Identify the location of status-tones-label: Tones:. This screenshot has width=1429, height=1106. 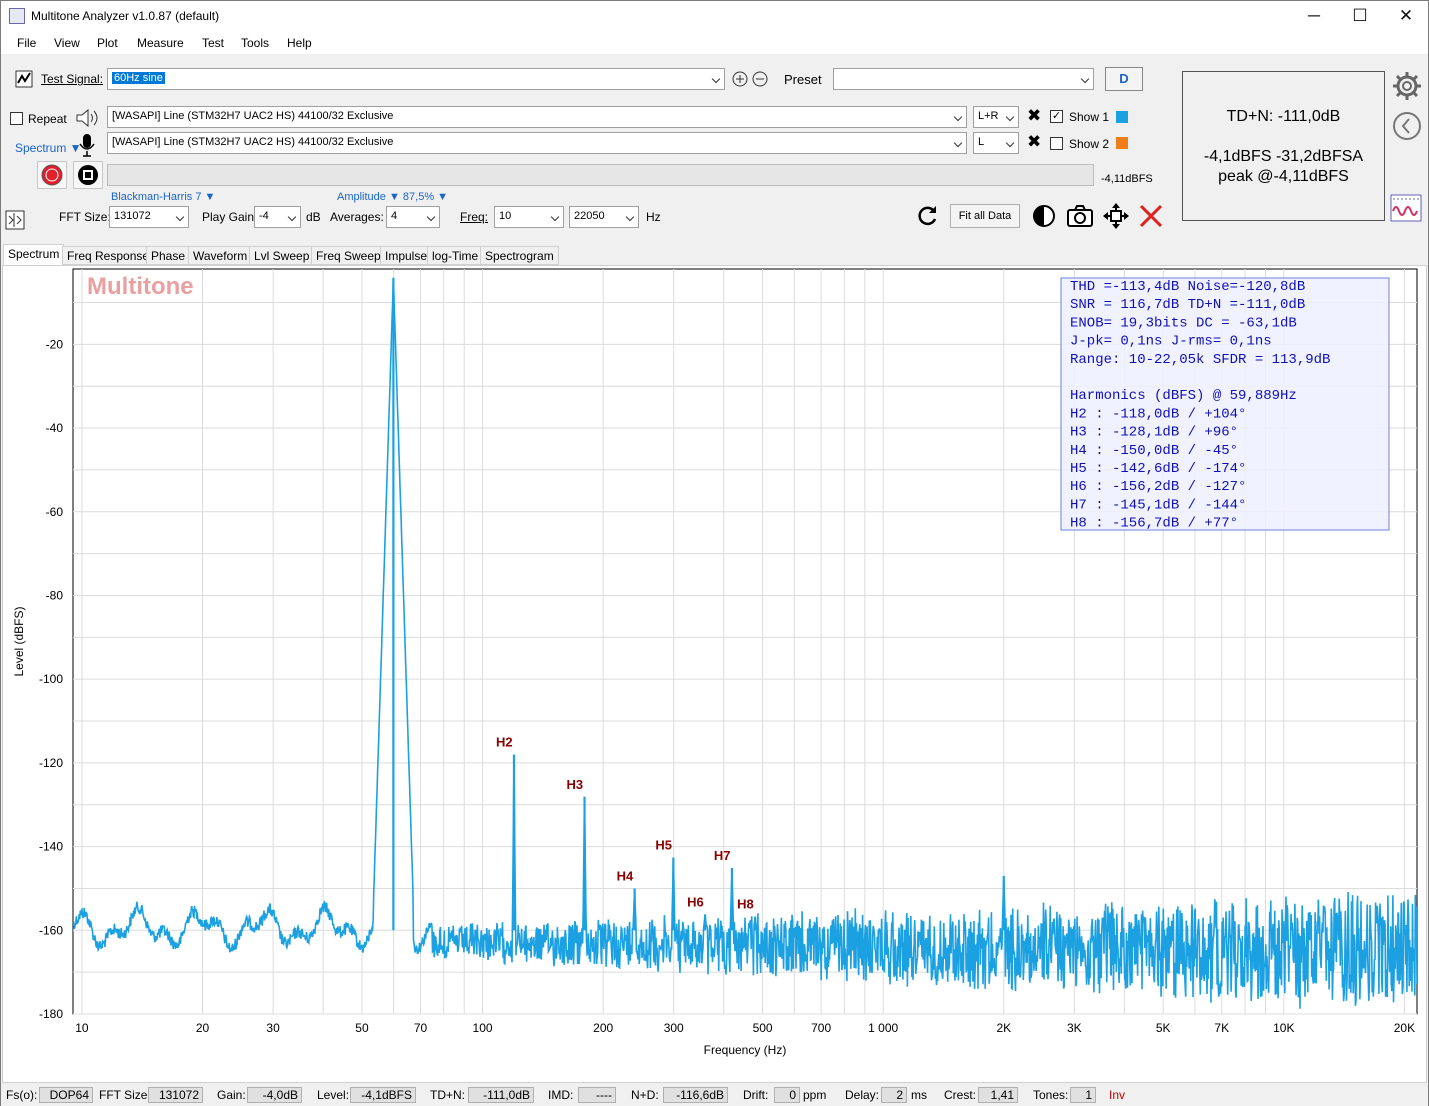
(1051, 1095).